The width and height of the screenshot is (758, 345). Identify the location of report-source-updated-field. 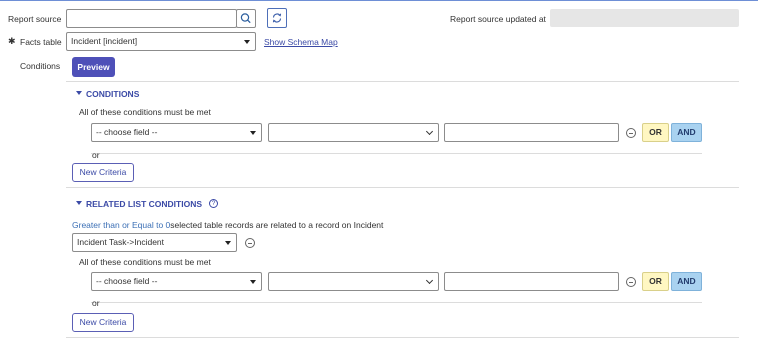
(644, 18).